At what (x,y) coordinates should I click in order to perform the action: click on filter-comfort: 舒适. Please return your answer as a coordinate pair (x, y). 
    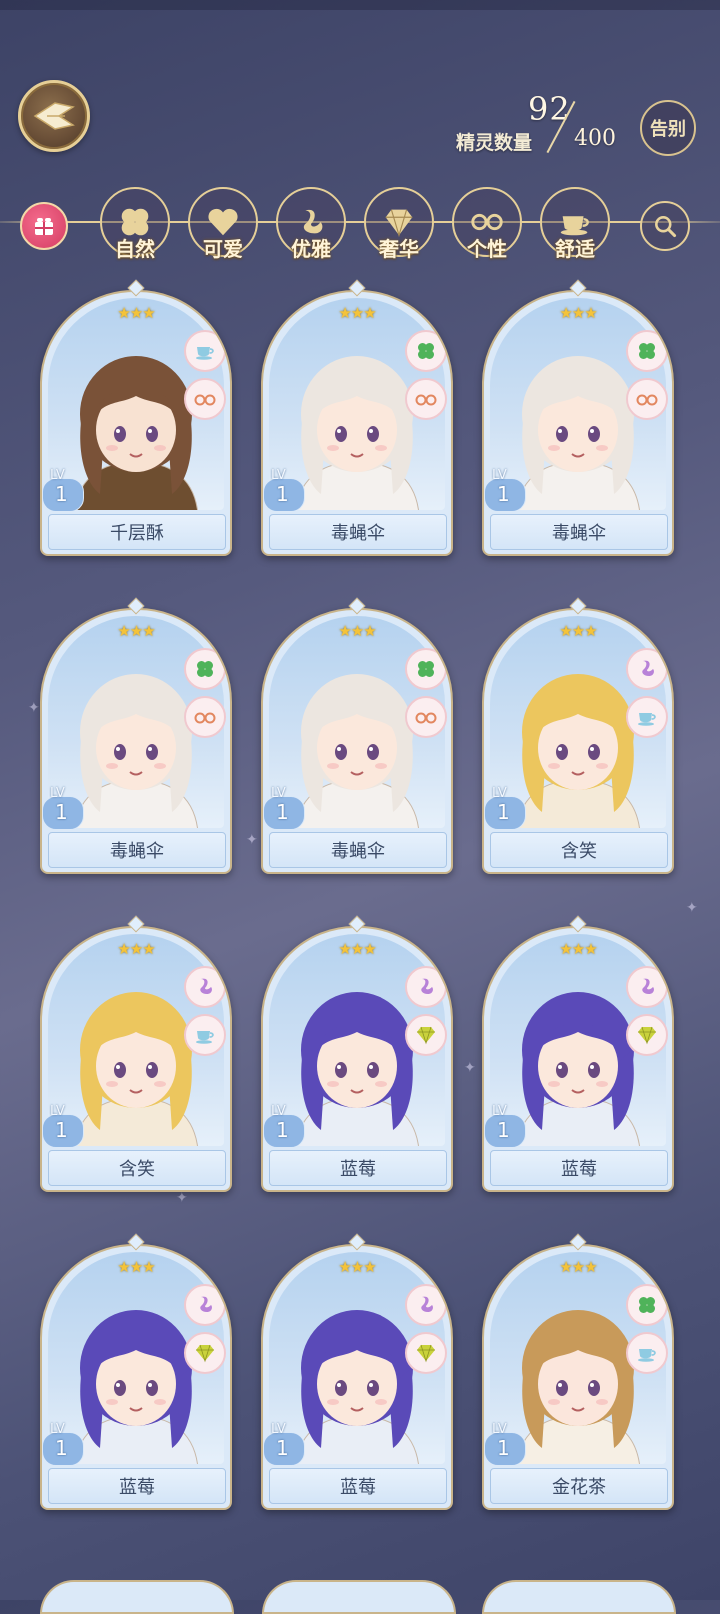
    Looking at the image, I should click on (575, 224).